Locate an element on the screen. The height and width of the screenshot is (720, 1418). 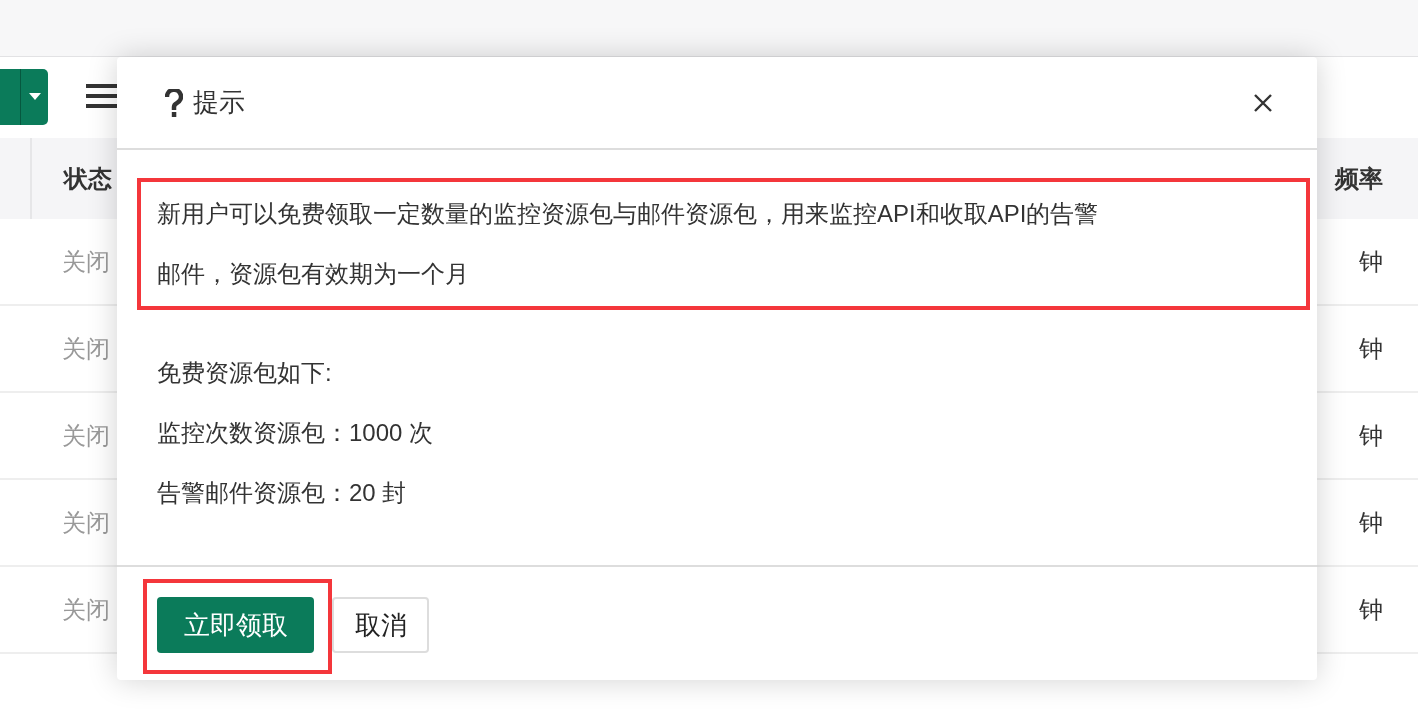
dialog-text: 新用户可以免费领取一定数量的监控资源包与邮件资源包，用来监控API和收取API的告警邮件，资源包有效期为一个月 is located at coordinates (628, 244).